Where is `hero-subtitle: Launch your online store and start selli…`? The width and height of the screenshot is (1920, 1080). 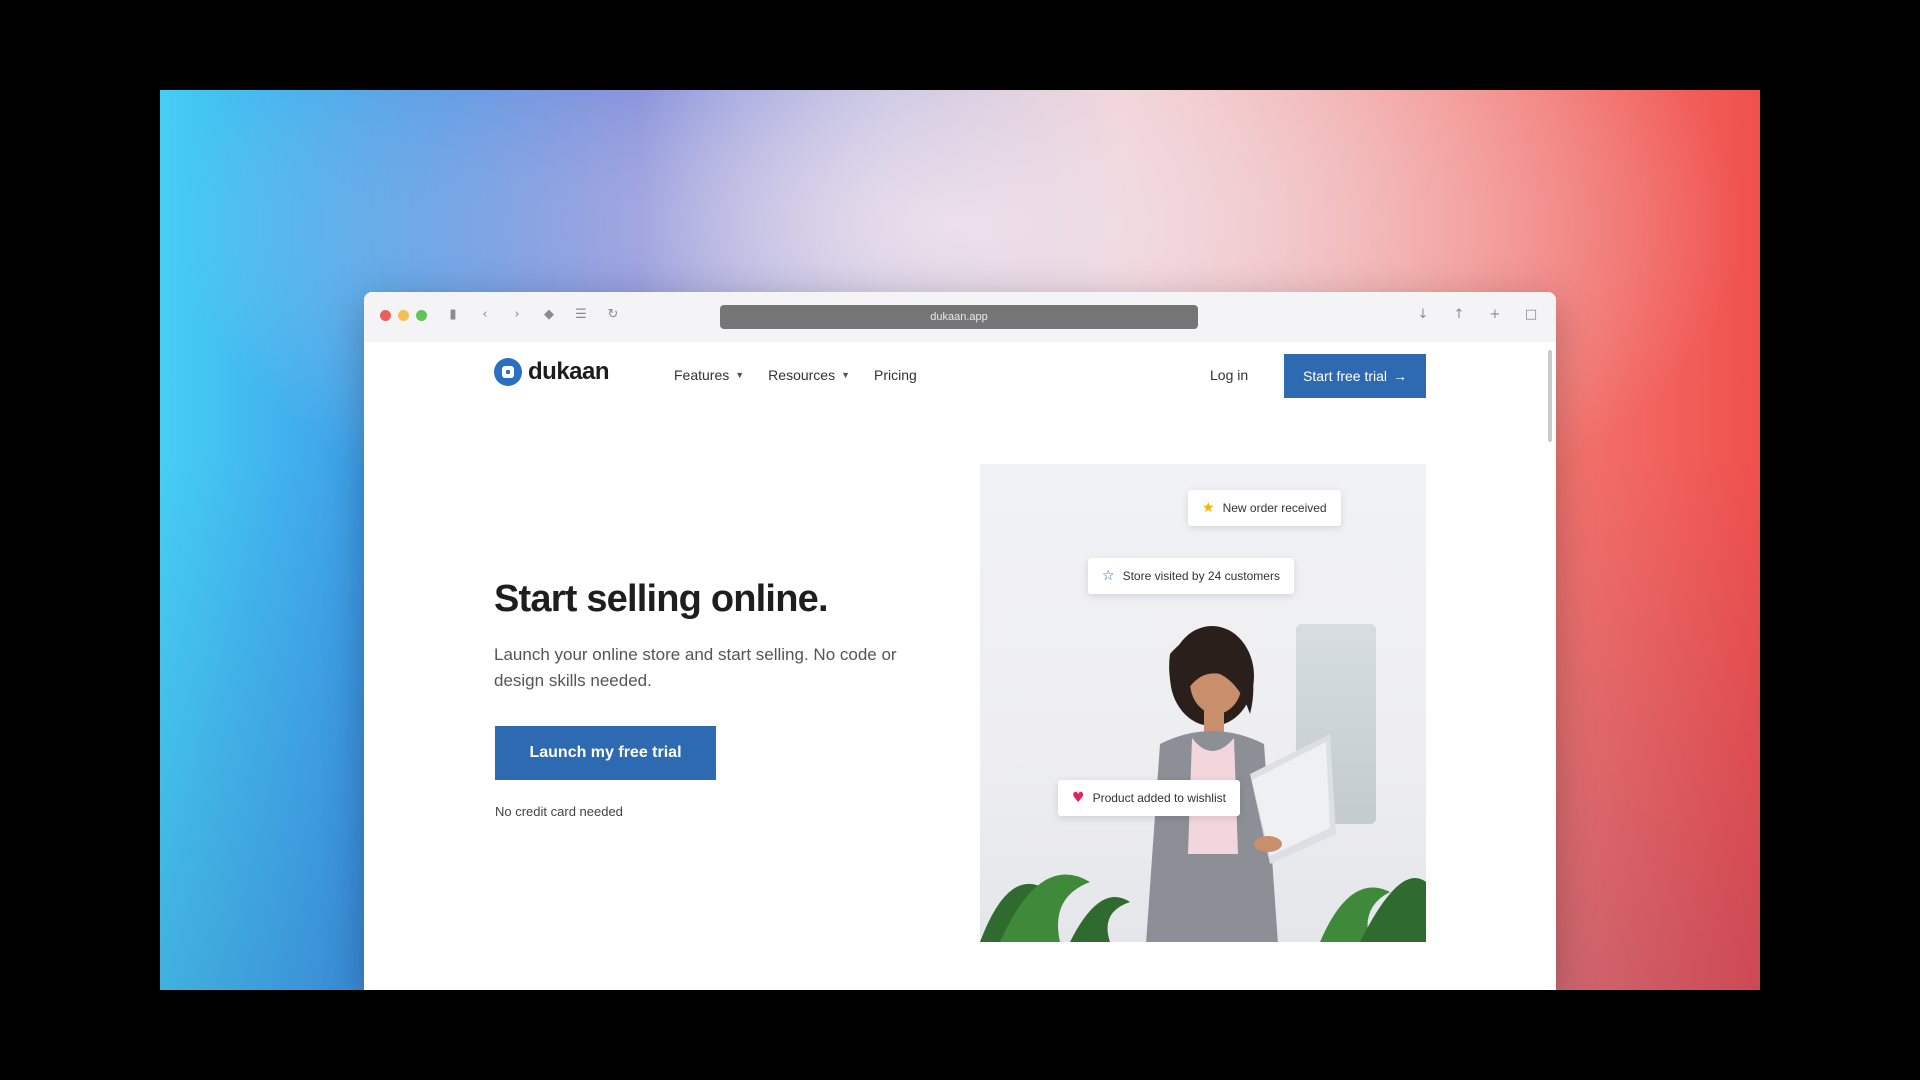 hero-subtitle: Launch your online store and start selli… is located at coordinates (695, 667).